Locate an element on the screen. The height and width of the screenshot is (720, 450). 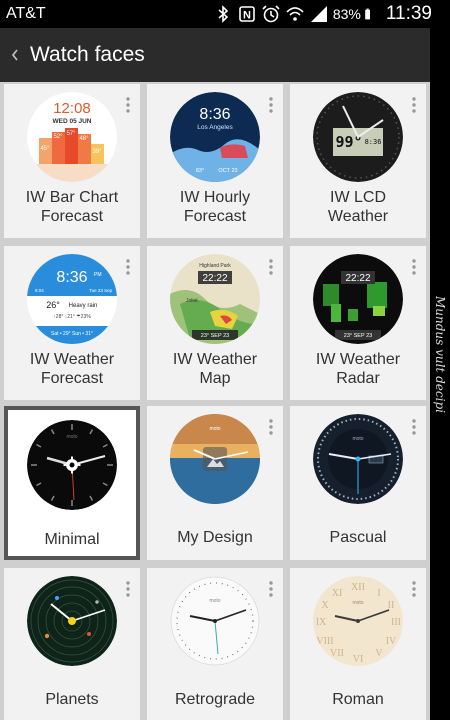
face-ampm: PM is located at coordinates (98, 275).